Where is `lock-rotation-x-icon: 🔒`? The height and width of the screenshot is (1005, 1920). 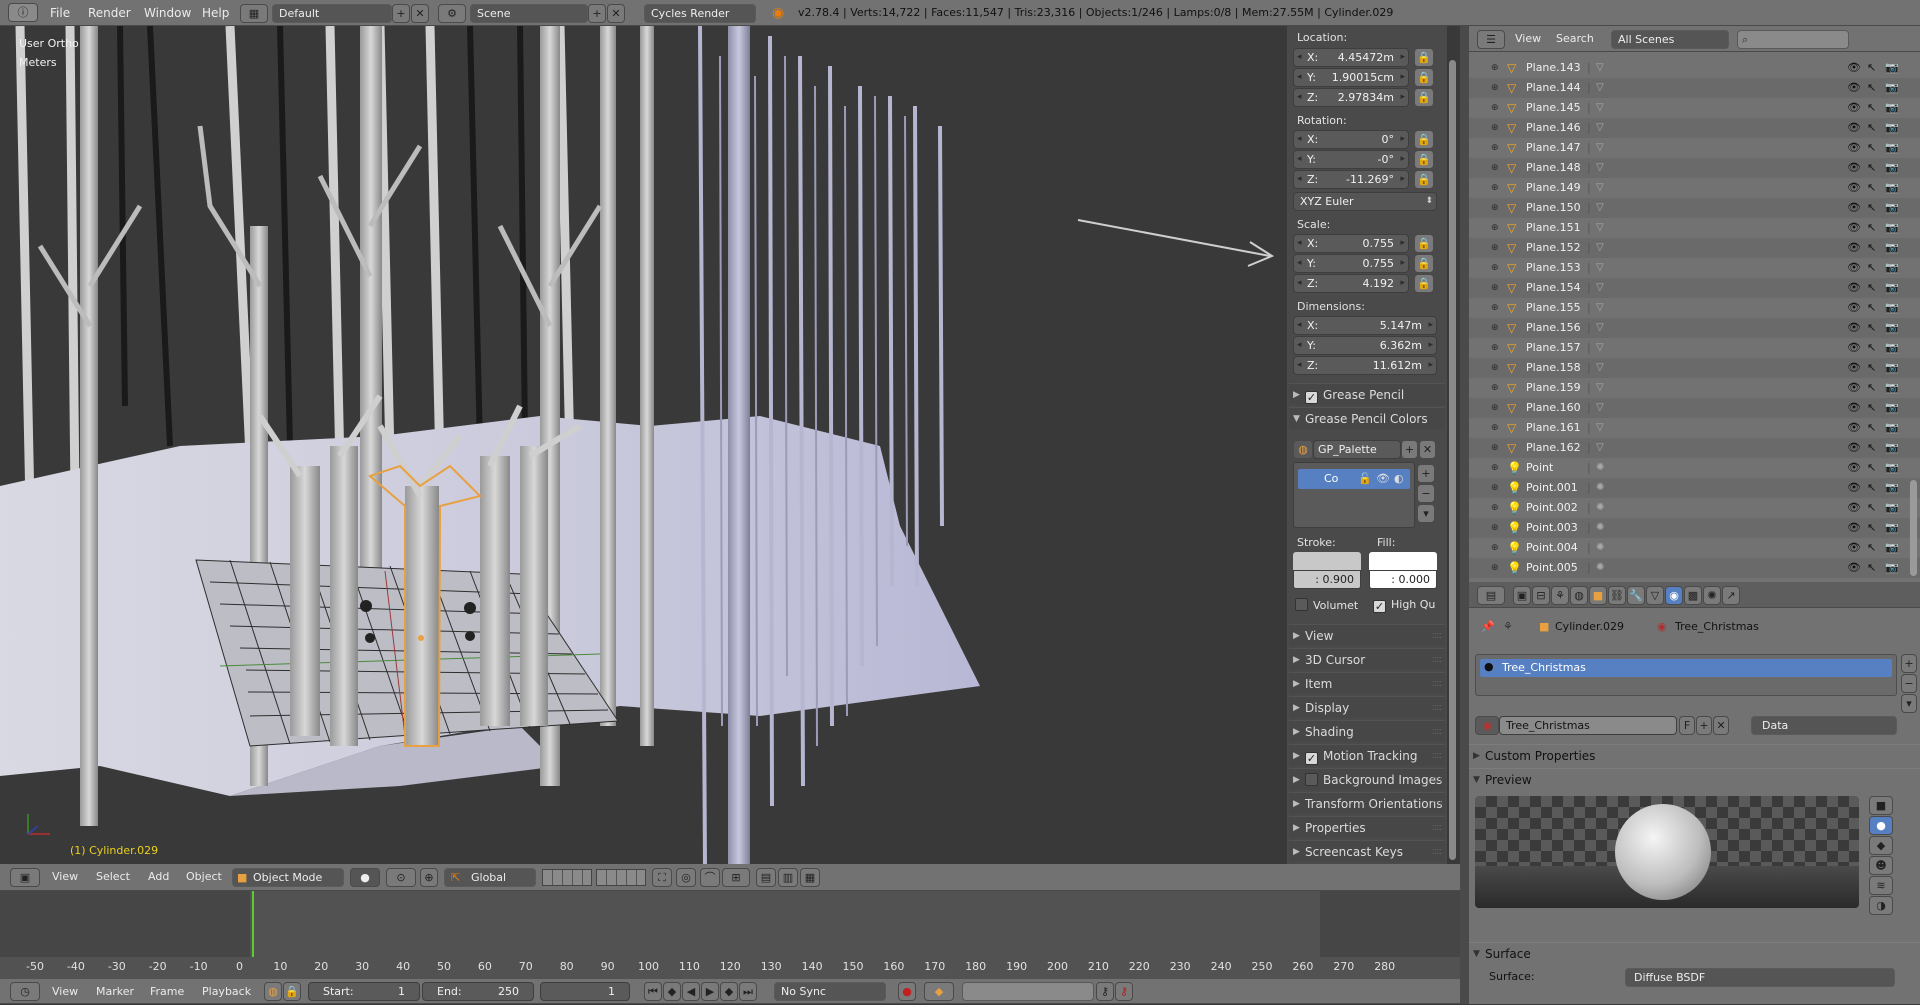 lock-rotation-x-icon: 🔒 is located at coordinates (1424, 139).